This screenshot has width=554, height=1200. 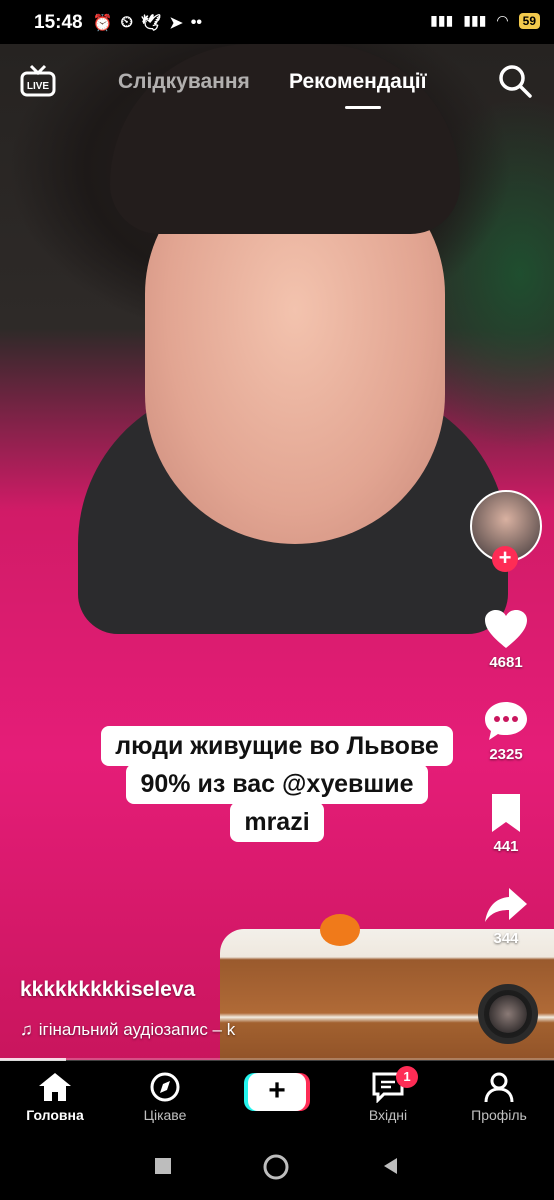 What do you see at coordinates (506, 813) in the screenshot?
I see `bookmark-icon` at bounding box center [506, 813].